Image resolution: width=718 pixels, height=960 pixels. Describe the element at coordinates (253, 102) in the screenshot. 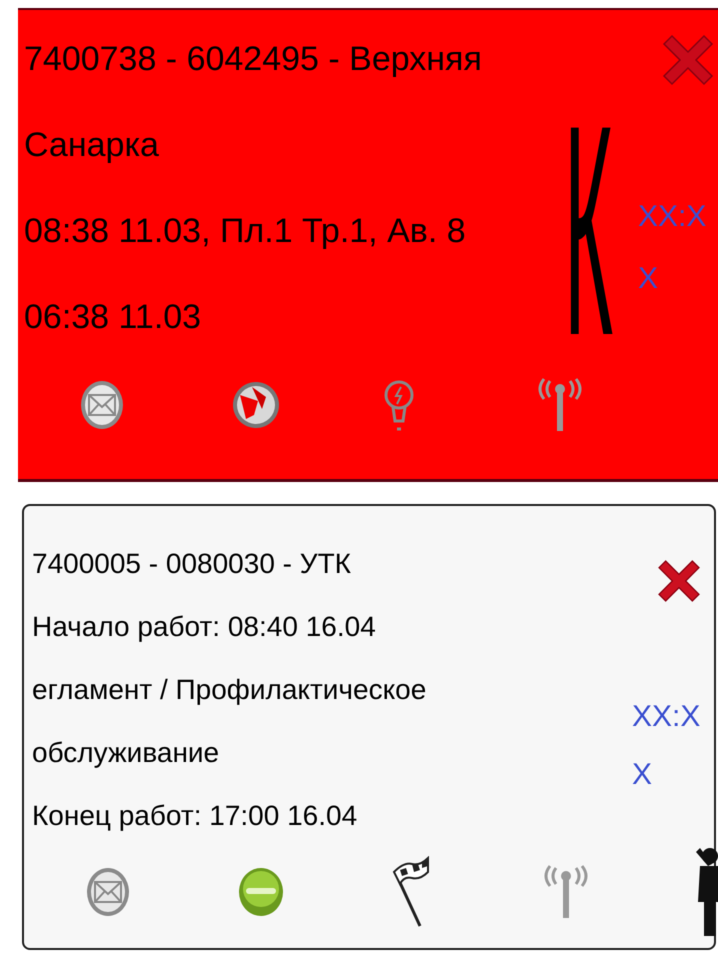

I see `card-text: 7400738 - 6042495 - Верхняя Санарка` at that location.